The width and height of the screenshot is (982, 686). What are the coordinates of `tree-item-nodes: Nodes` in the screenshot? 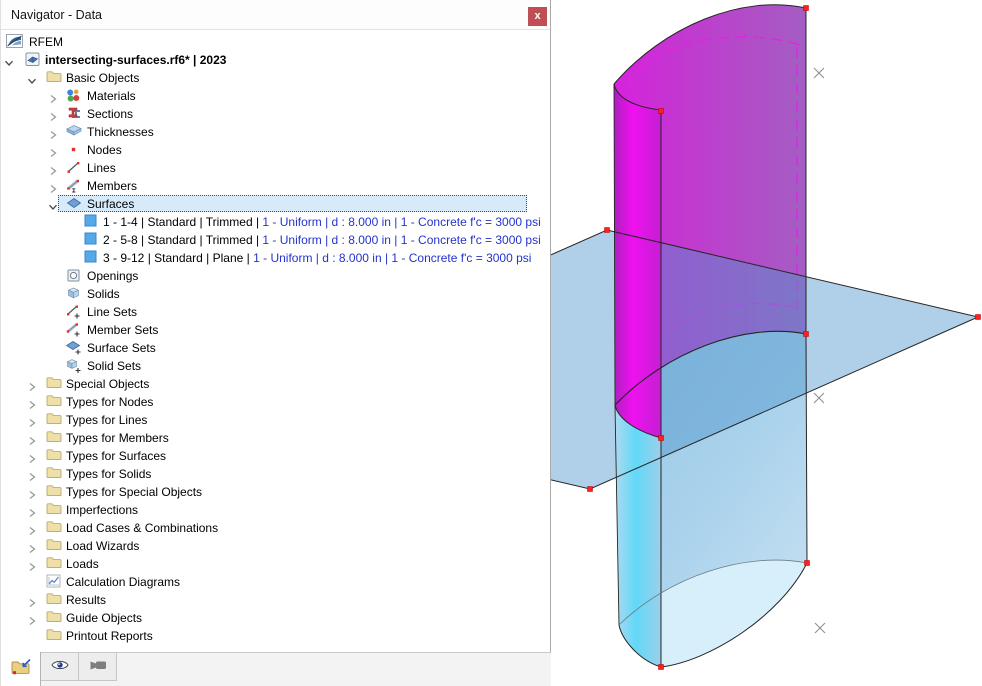 It's located at (275, 150).